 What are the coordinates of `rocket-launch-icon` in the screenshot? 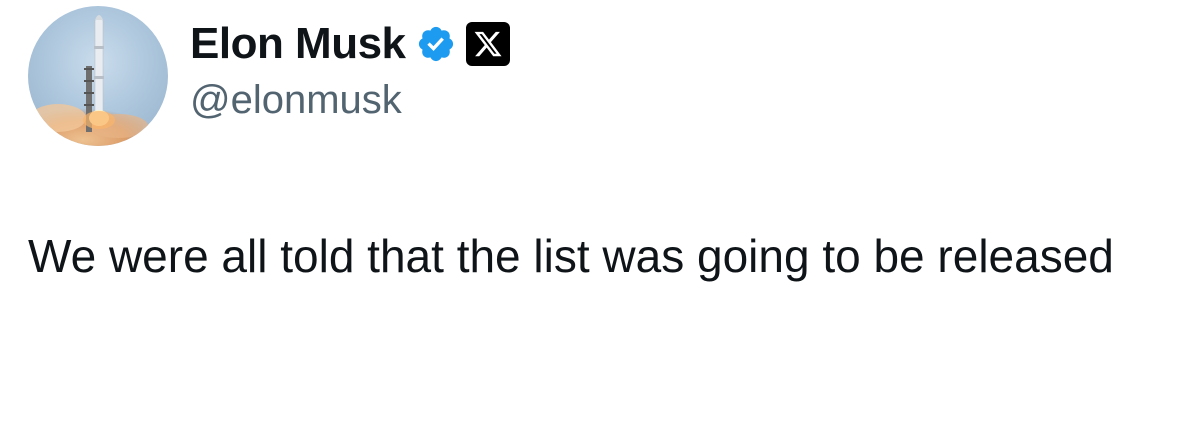 It's located at (88, 80).